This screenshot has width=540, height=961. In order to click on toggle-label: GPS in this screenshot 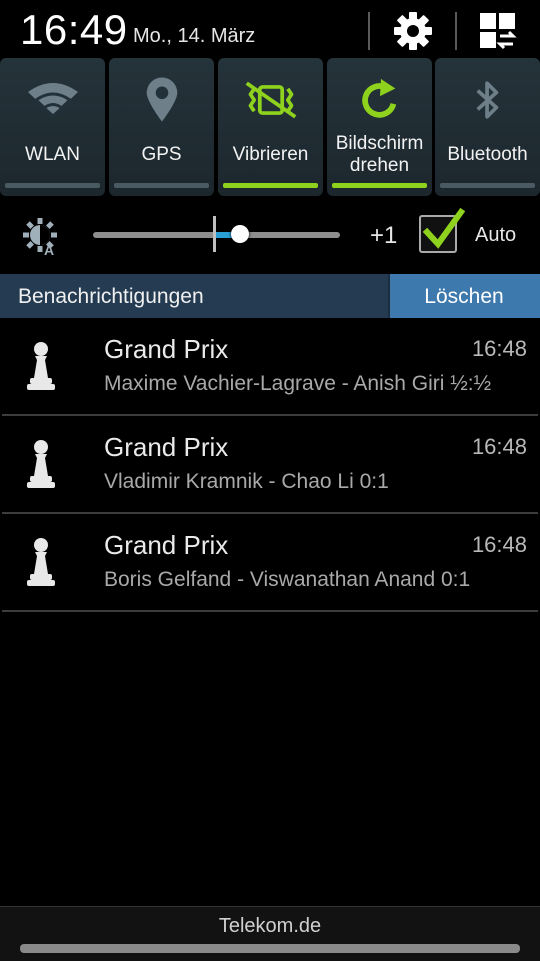, I will do `click(161, 154)`.